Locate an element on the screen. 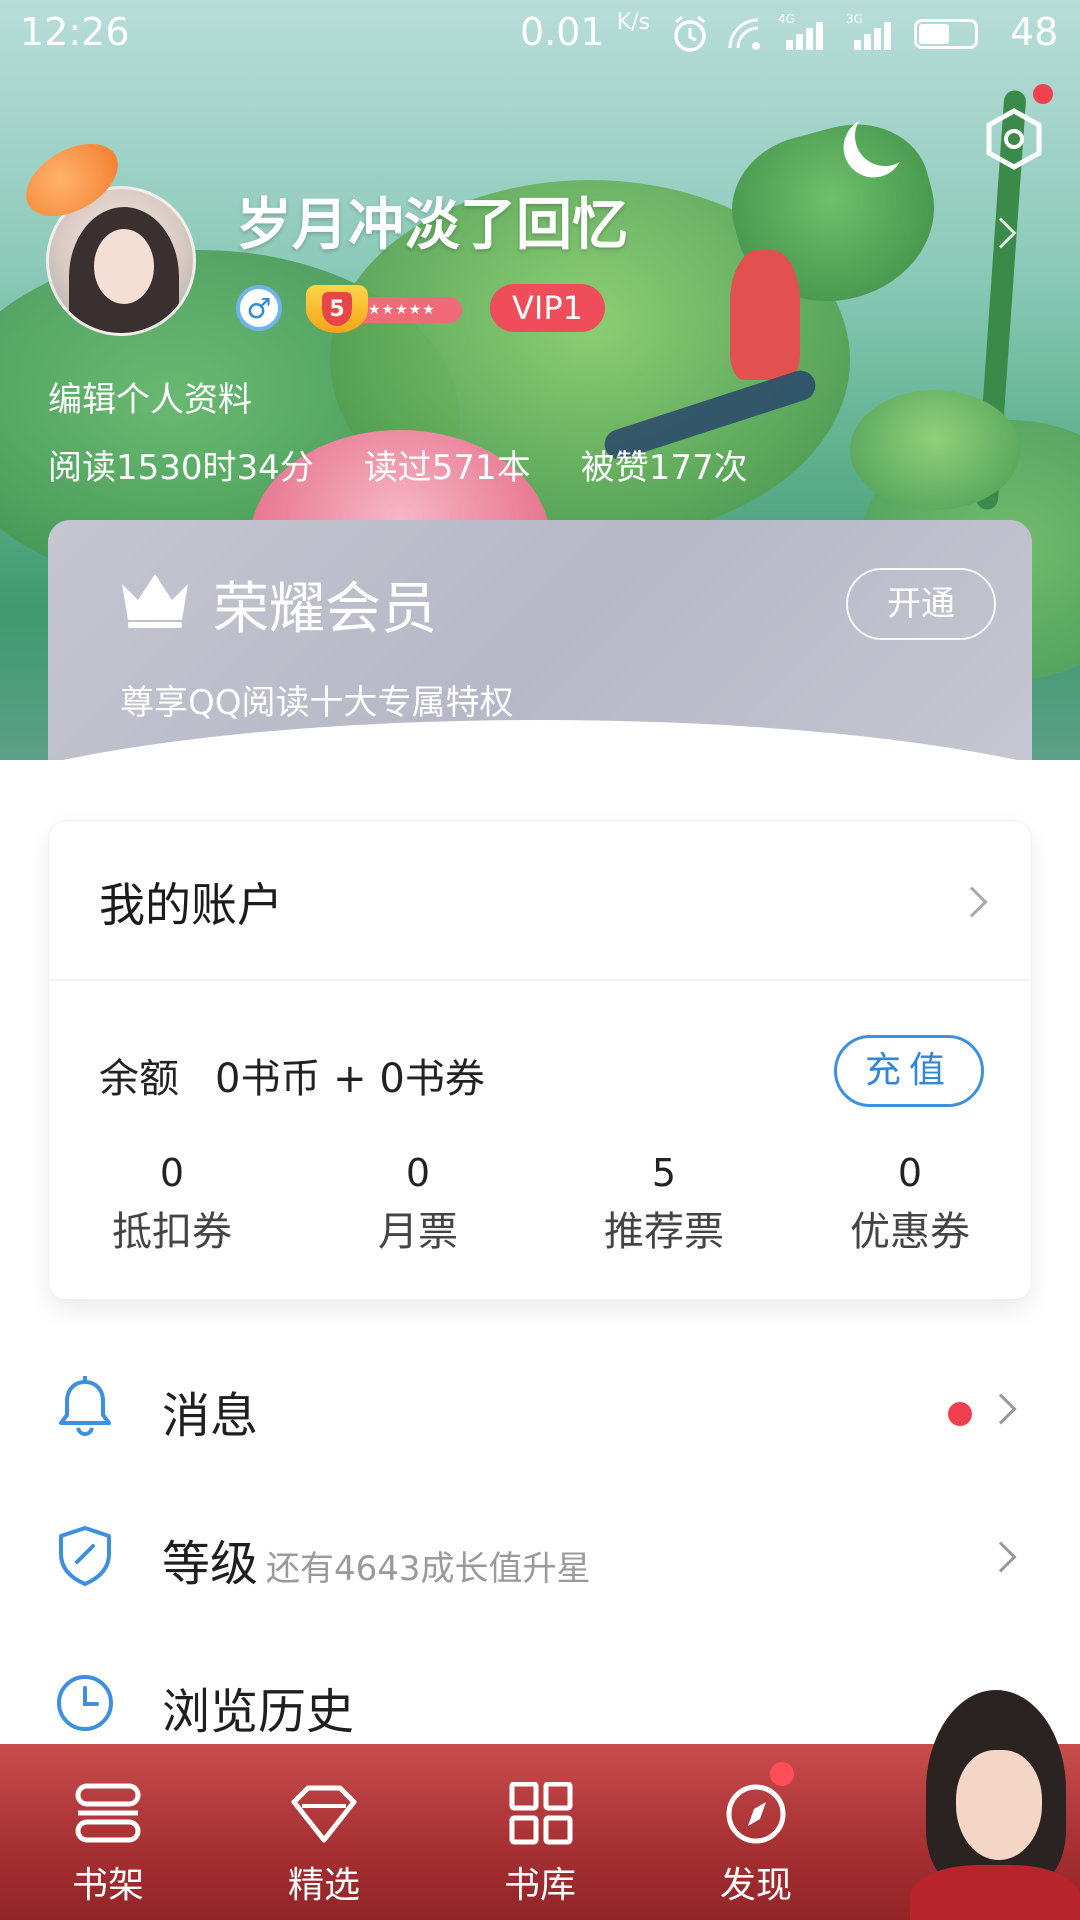  clock-icon is located at coordinates (85, 1703).